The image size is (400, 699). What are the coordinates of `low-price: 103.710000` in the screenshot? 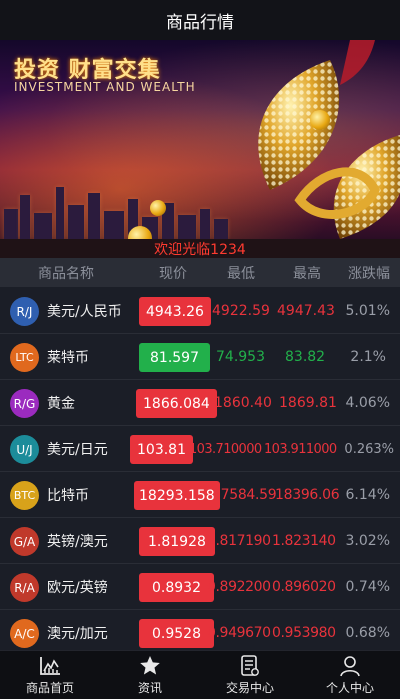 It's located at (225, 449).